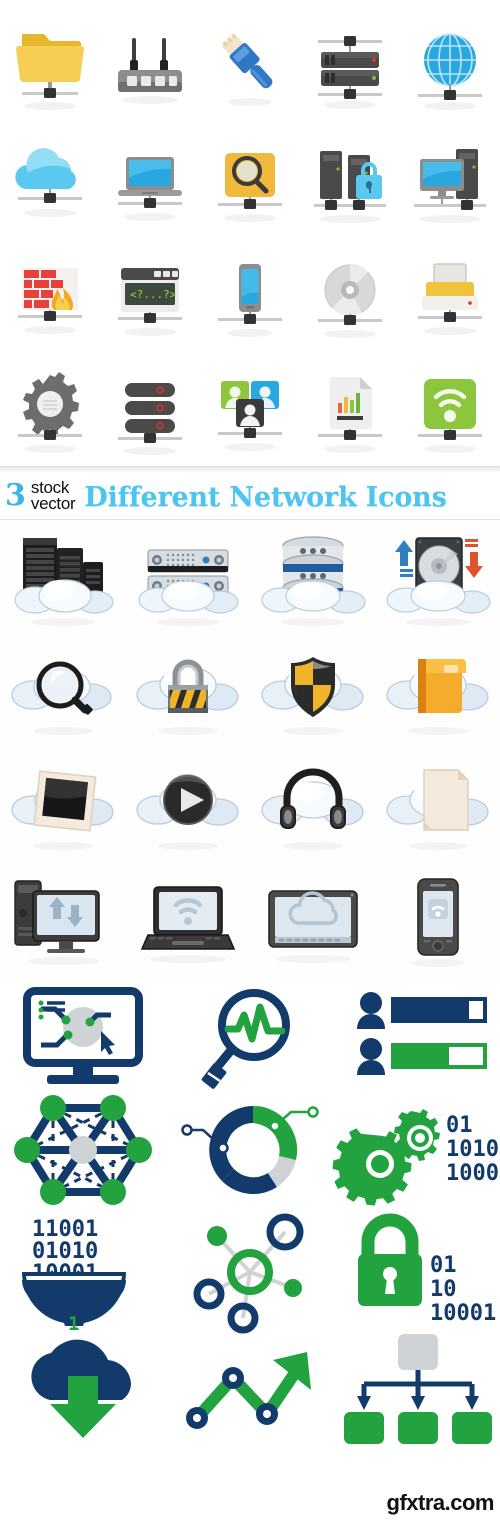 This screenshot has height=1522, width=500. Describe the element at coordinates (50, 178) in the screenshot. I see `cloud-network-icon` at that location.